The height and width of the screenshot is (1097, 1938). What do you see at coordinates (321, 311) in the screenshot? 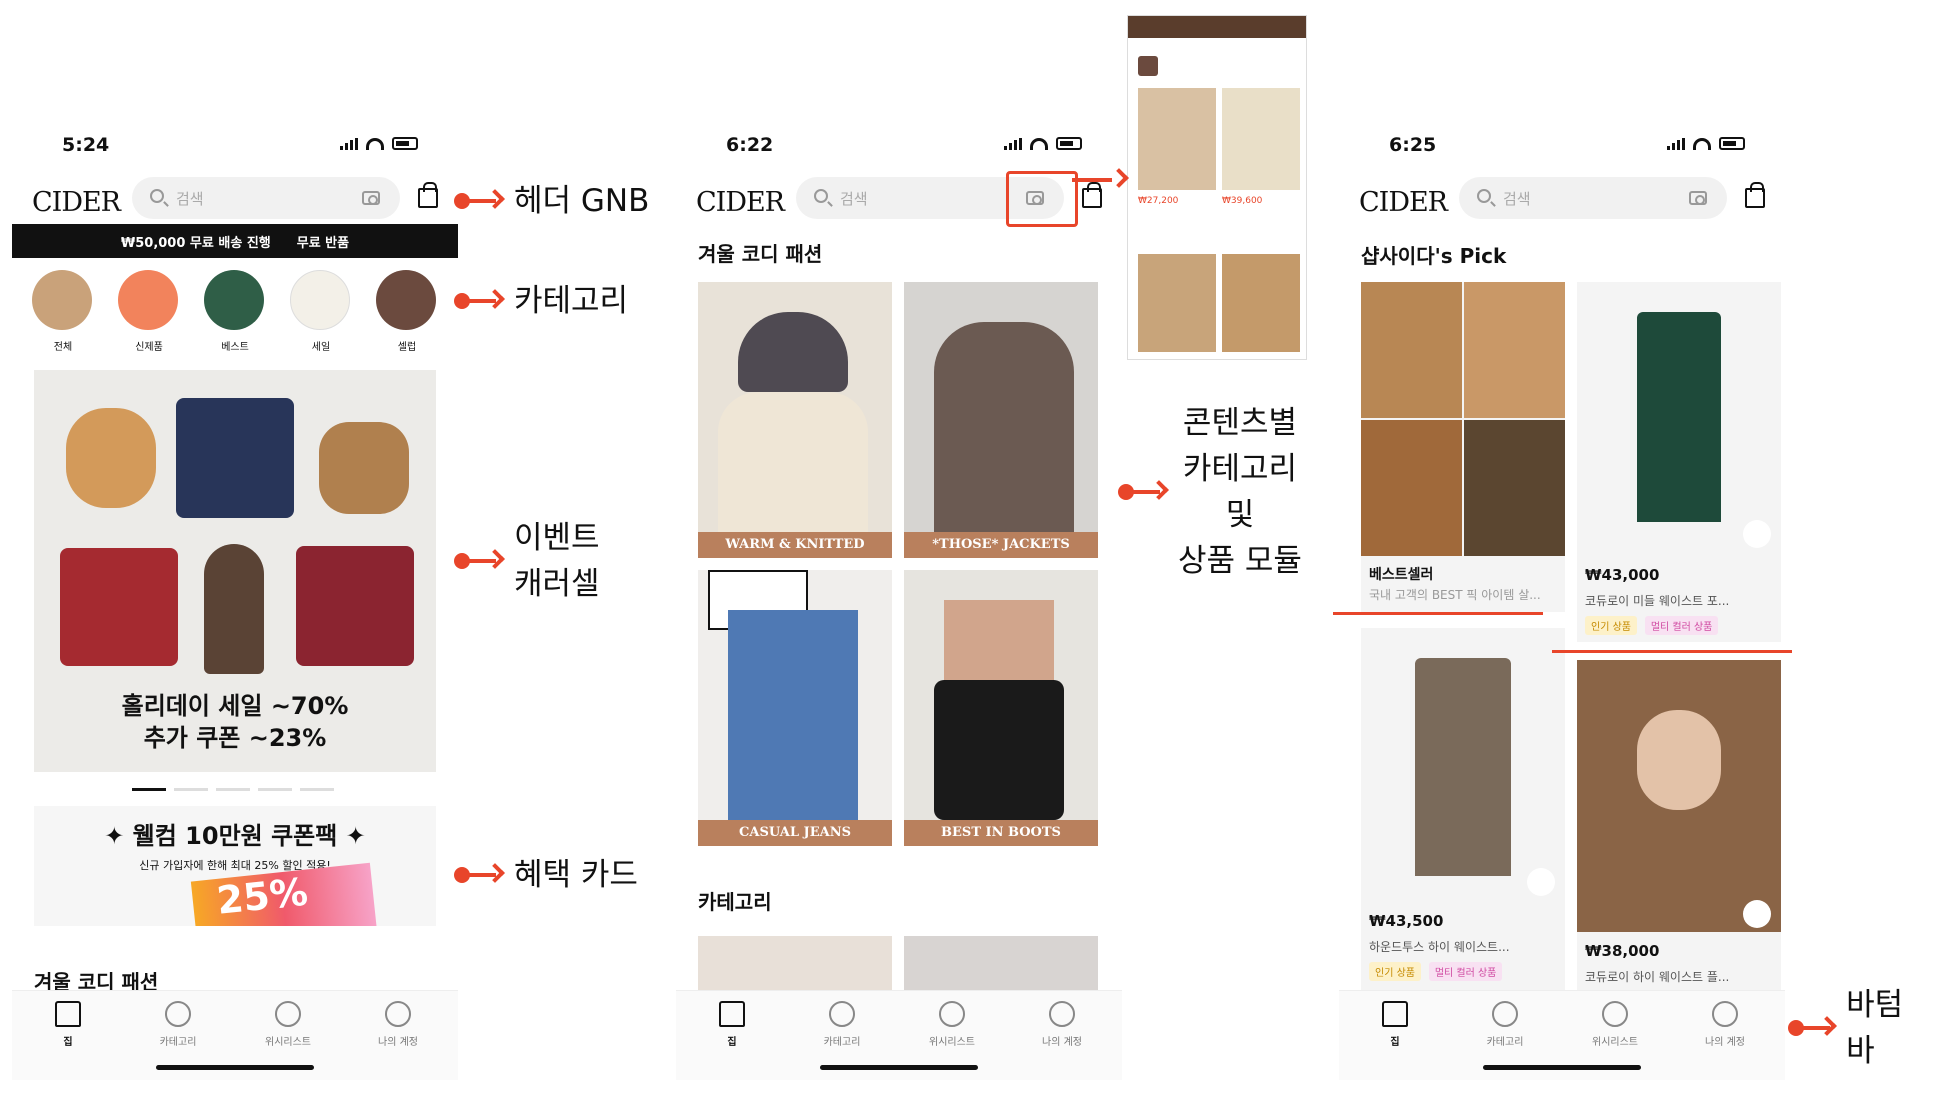
I see `category-item-sale: 세일` at bounding box center [321, 311].